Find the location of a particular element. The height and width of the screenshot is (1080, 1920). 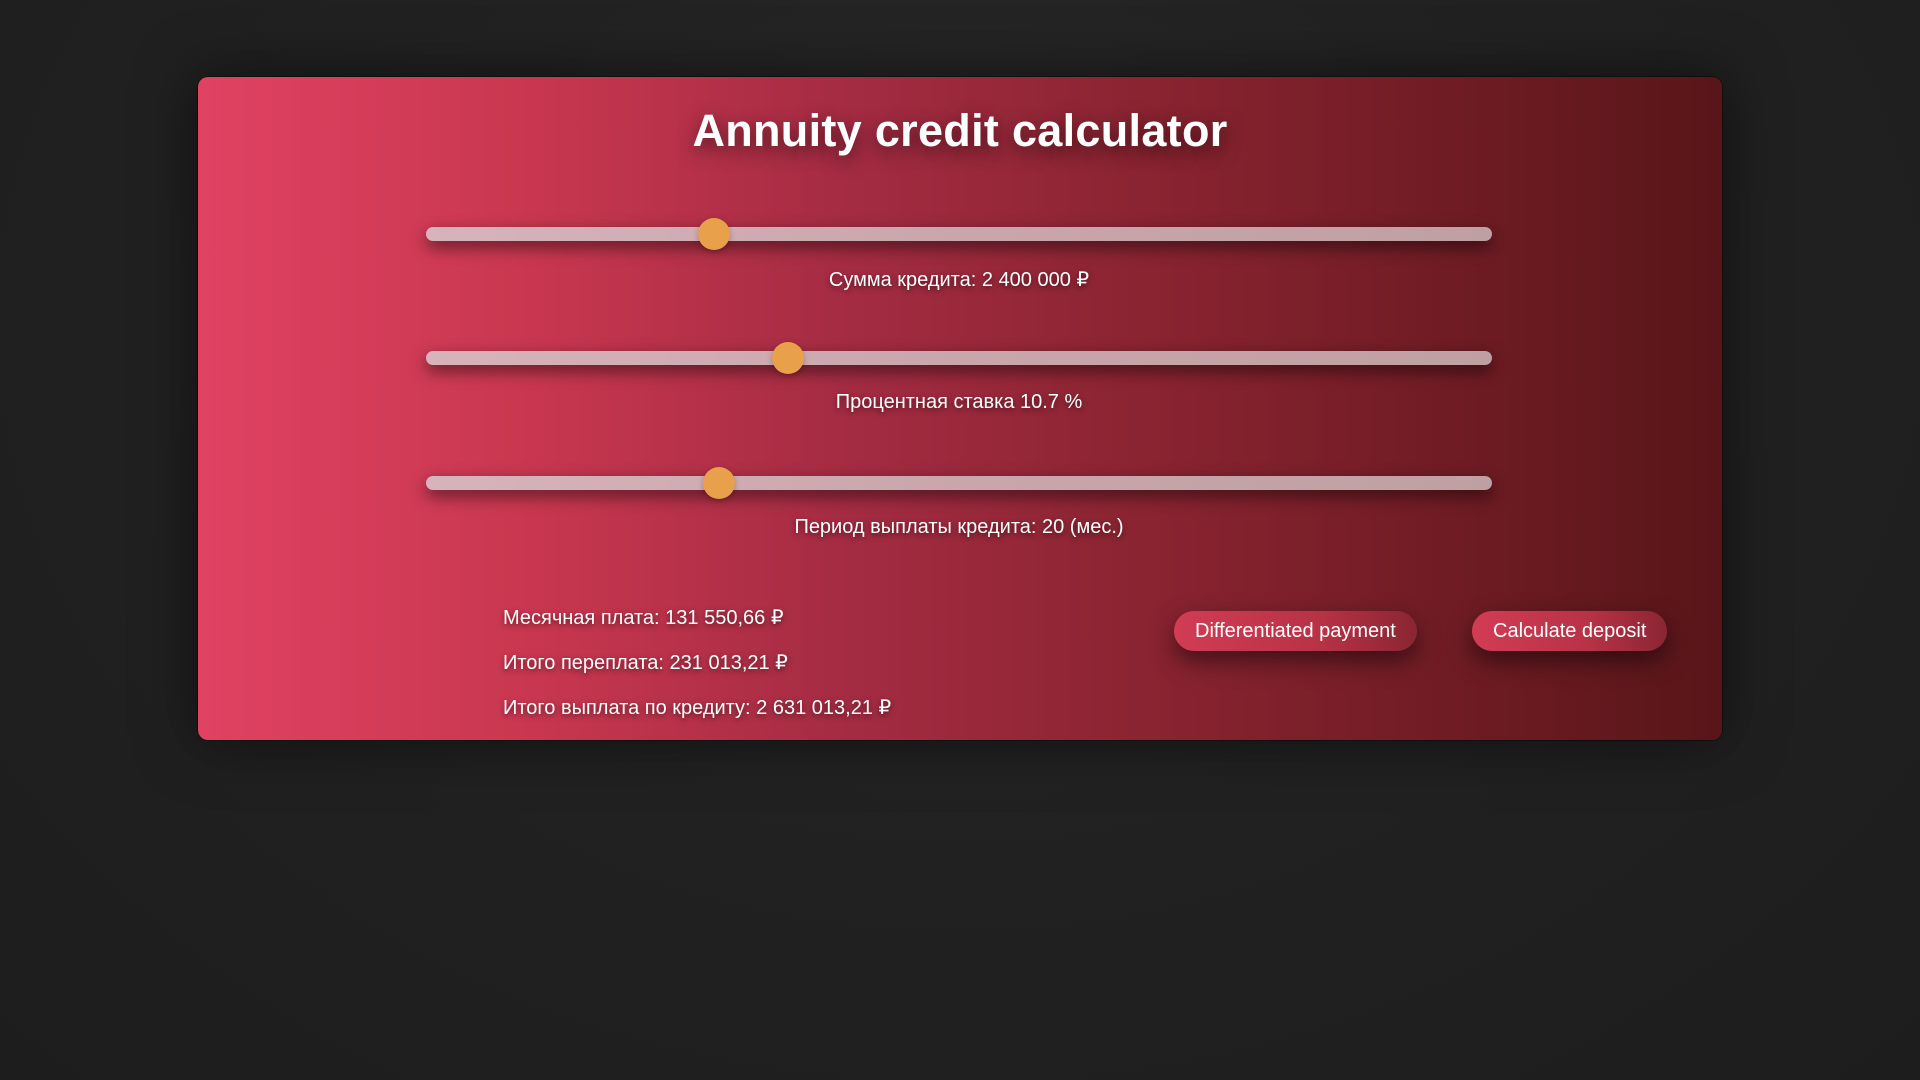

total-overpayment-text: Итого переплата: 231 013,21 ₽ is located at coordinates (645, 663).